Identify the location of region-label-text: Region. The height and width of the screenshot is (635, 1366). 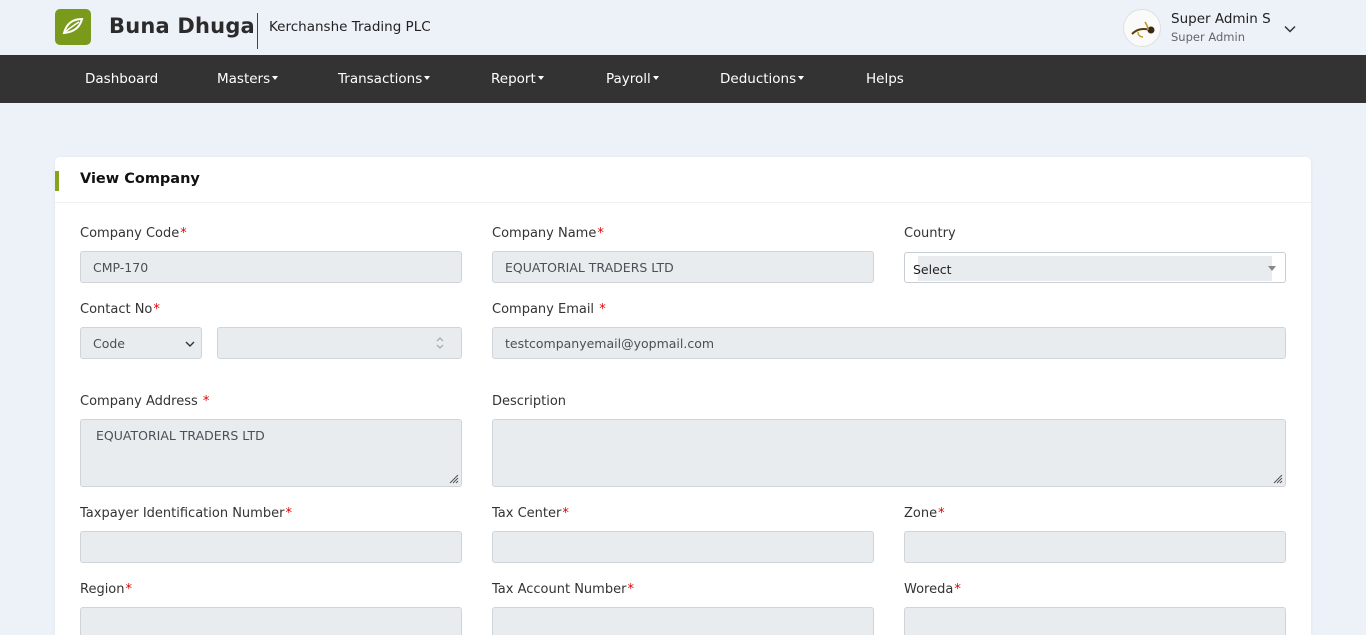
(102, 589).